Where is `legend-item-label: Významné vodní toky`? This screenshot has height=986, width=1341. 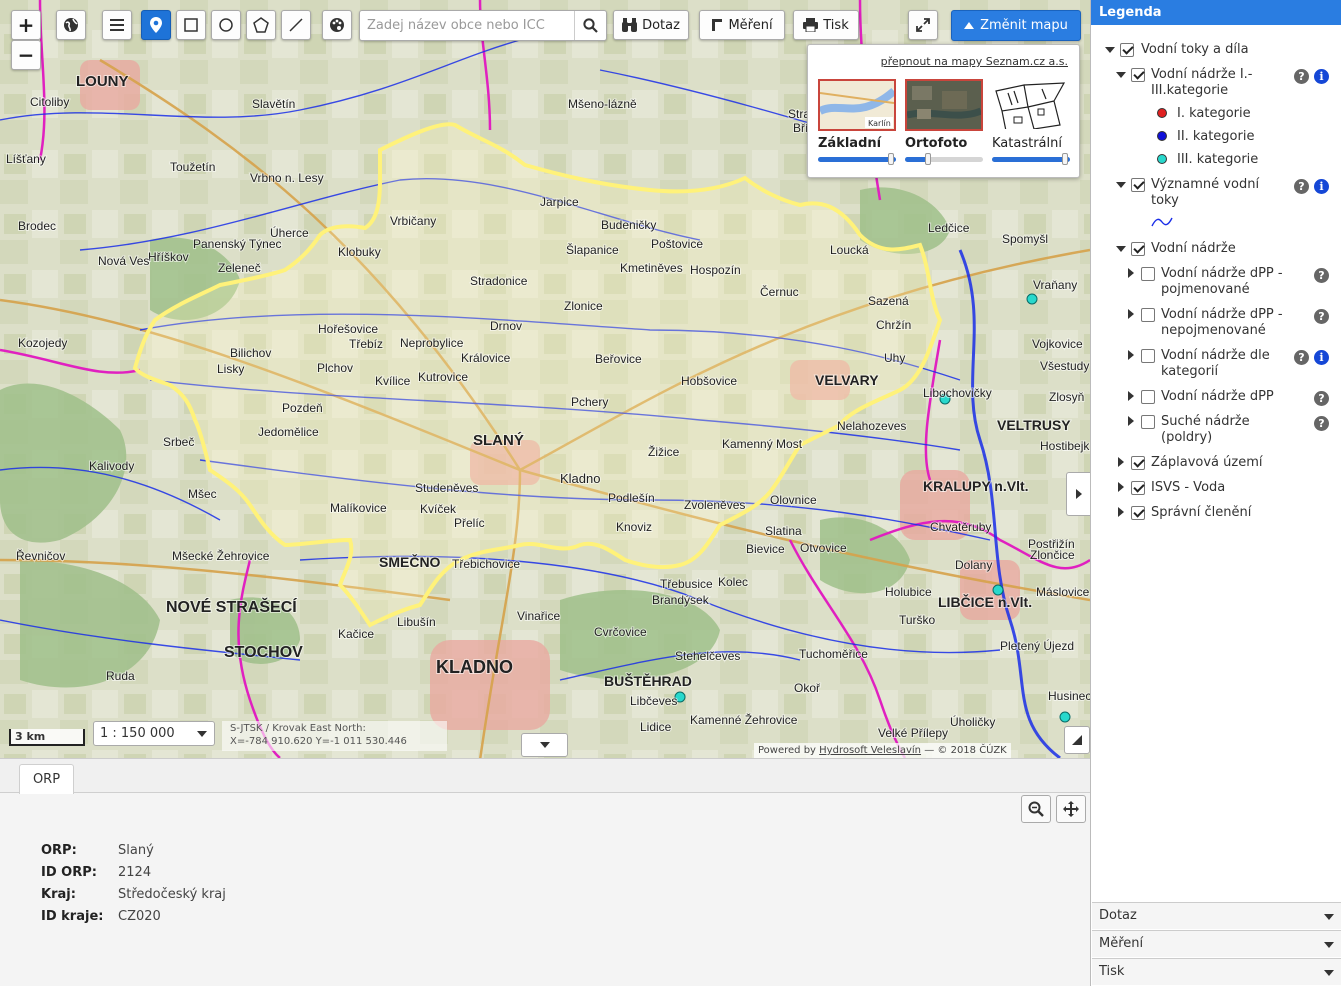 legend-item-label: Významné vodní toky is located at coordinates (1205, 192).